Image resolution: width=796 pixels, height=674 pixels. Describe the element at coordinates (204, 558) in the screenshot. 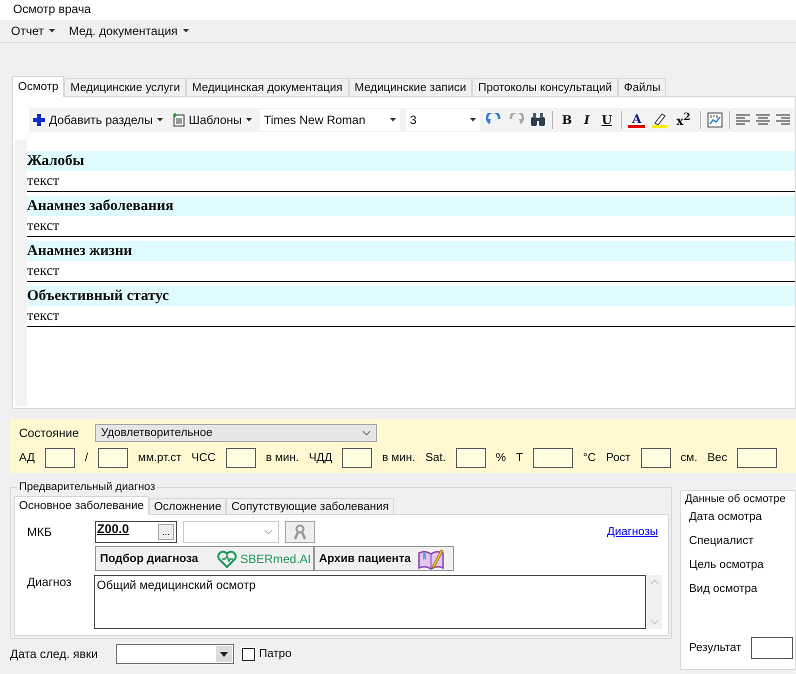

I see `pick-diagnosis-button: Подбор диагноза SBERmed.AI` at that location.